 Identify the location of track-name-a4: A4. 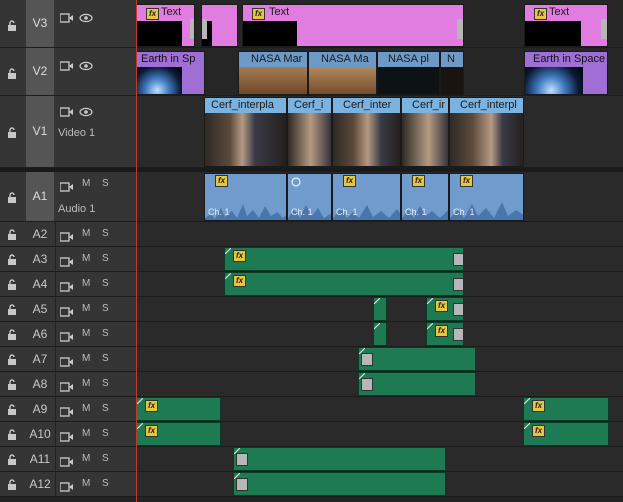
(40, 284).